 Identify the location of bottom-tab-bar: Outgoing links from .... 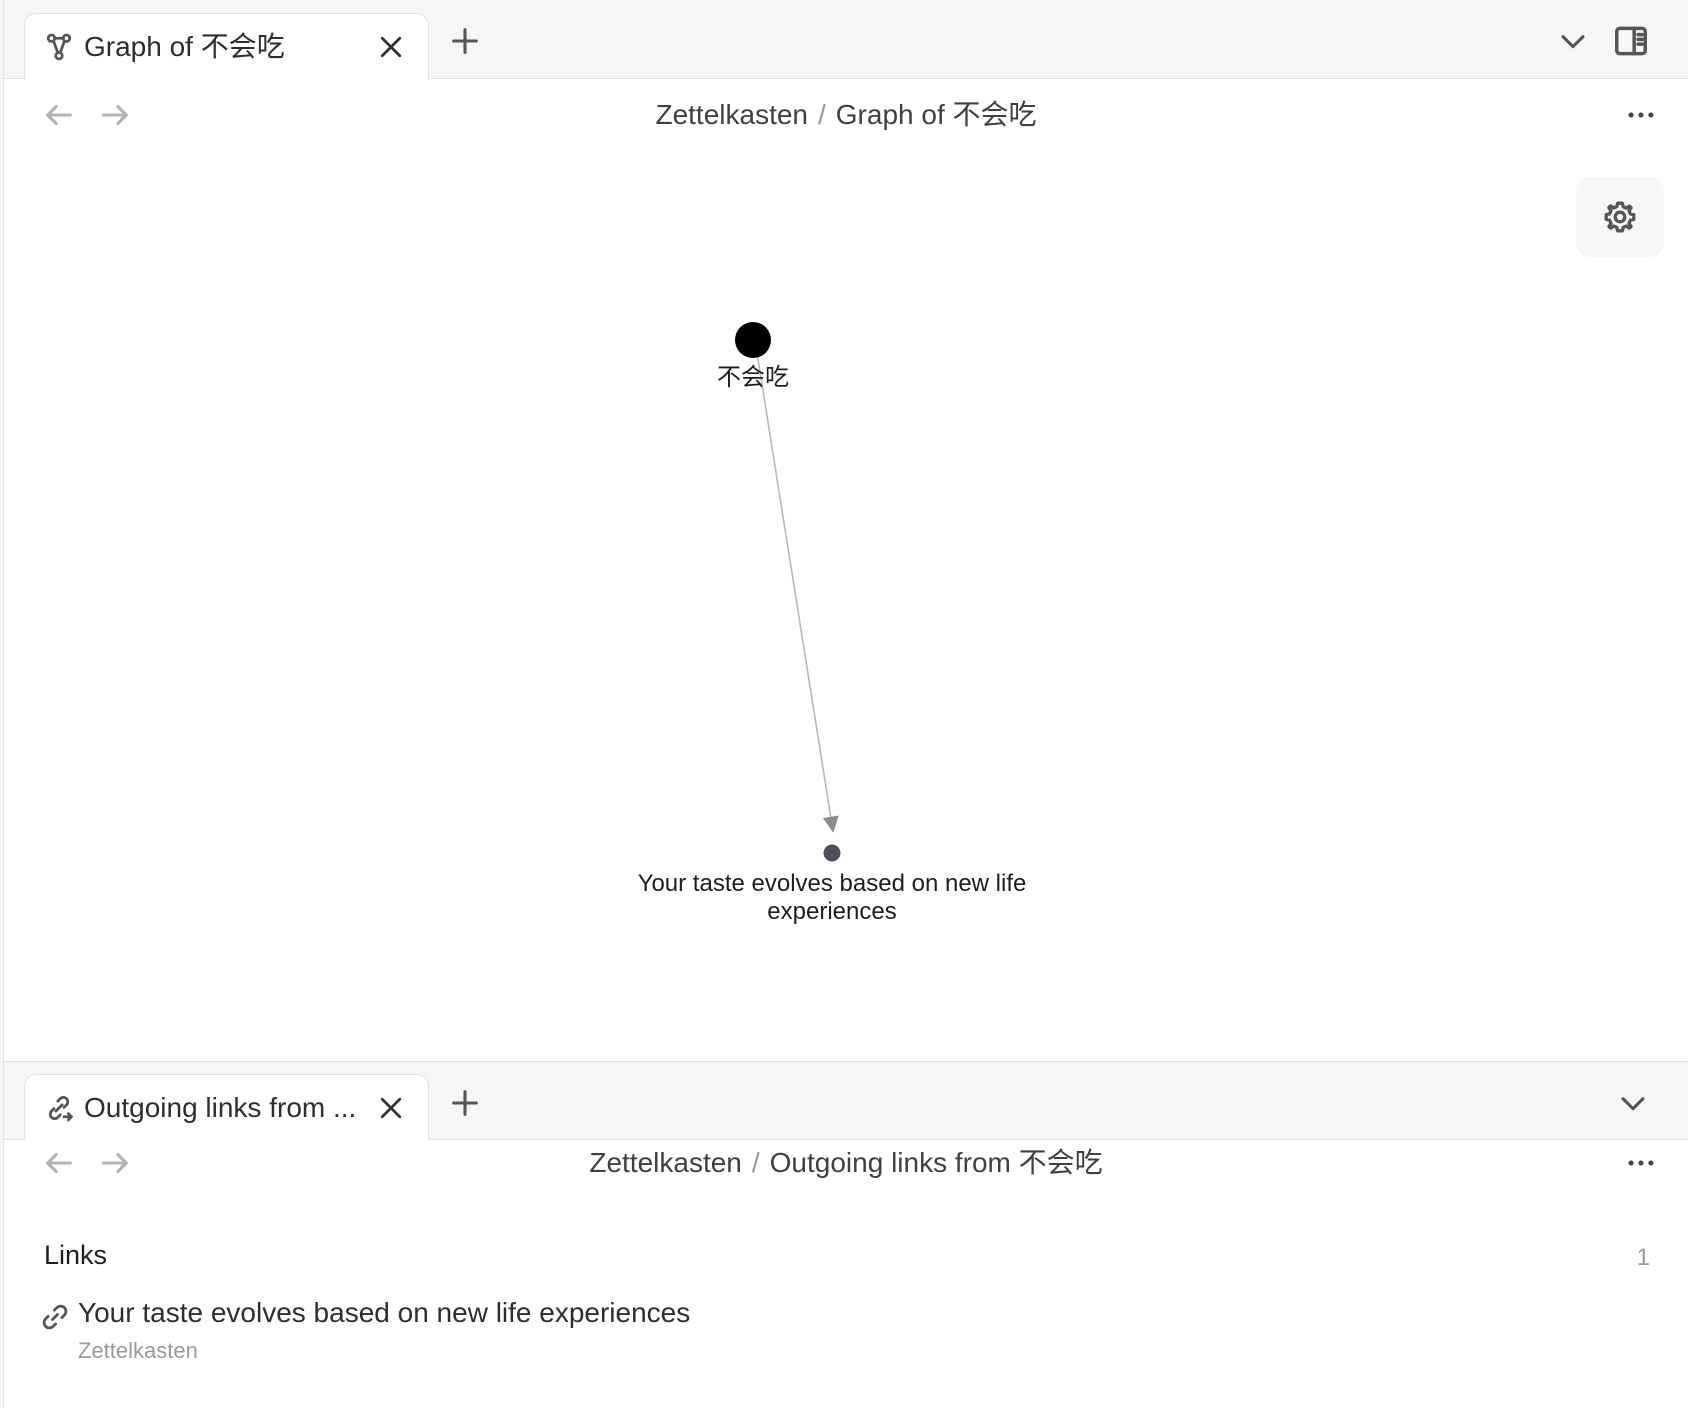
(846, 1101).